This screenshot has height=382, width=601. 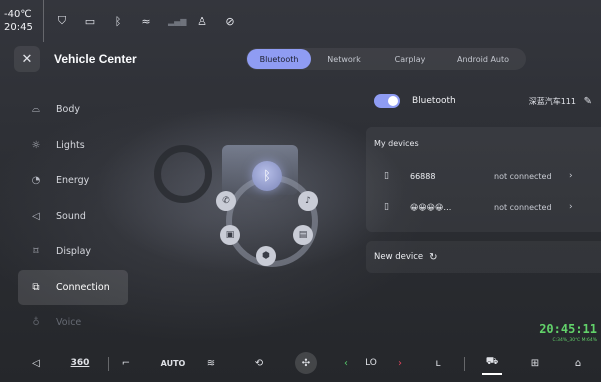 I want to click on temperature-value: LO, so click(x=371, y=363).